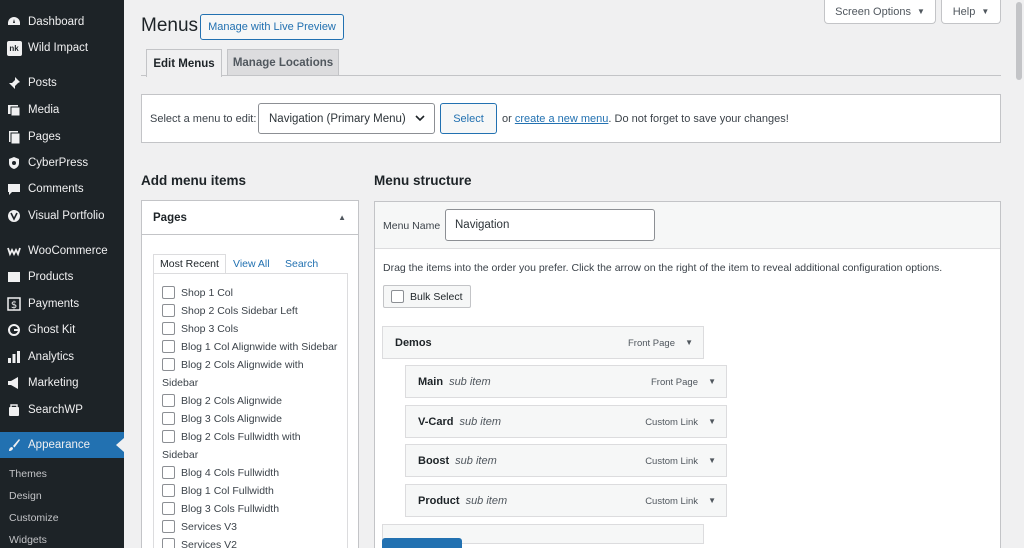  Describe the element at coordinates (254, 437) in the screenshot. I see `list-item: Blog 2 Cols Fullwidth with` at that location.